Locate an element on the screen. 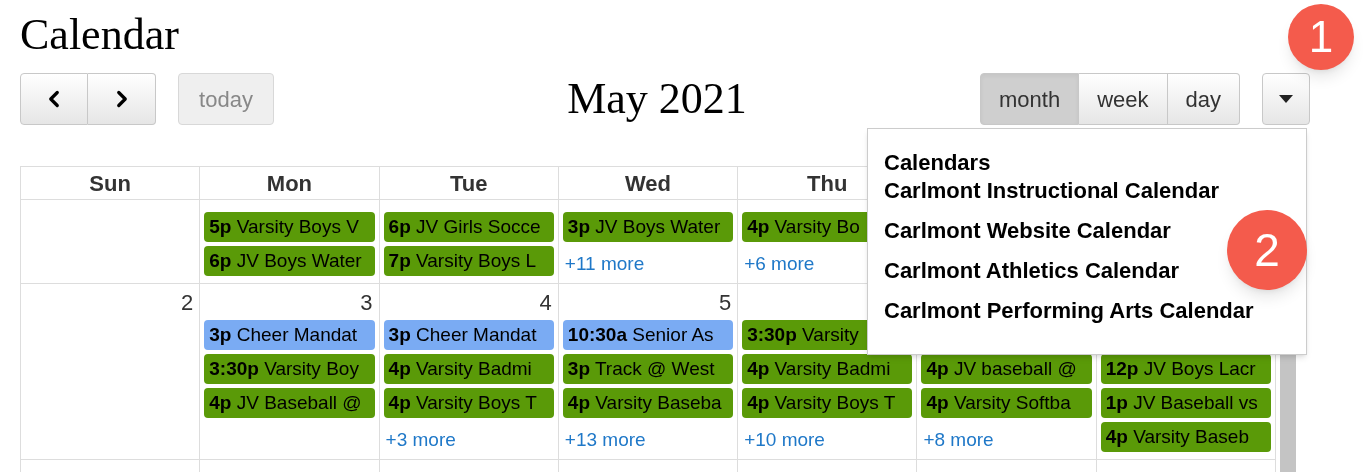 Image resolution: width=1366 pixels, height=472 pixels. calendar-event: 1p JV Baseball vs is located at coordinates (1185, 403).